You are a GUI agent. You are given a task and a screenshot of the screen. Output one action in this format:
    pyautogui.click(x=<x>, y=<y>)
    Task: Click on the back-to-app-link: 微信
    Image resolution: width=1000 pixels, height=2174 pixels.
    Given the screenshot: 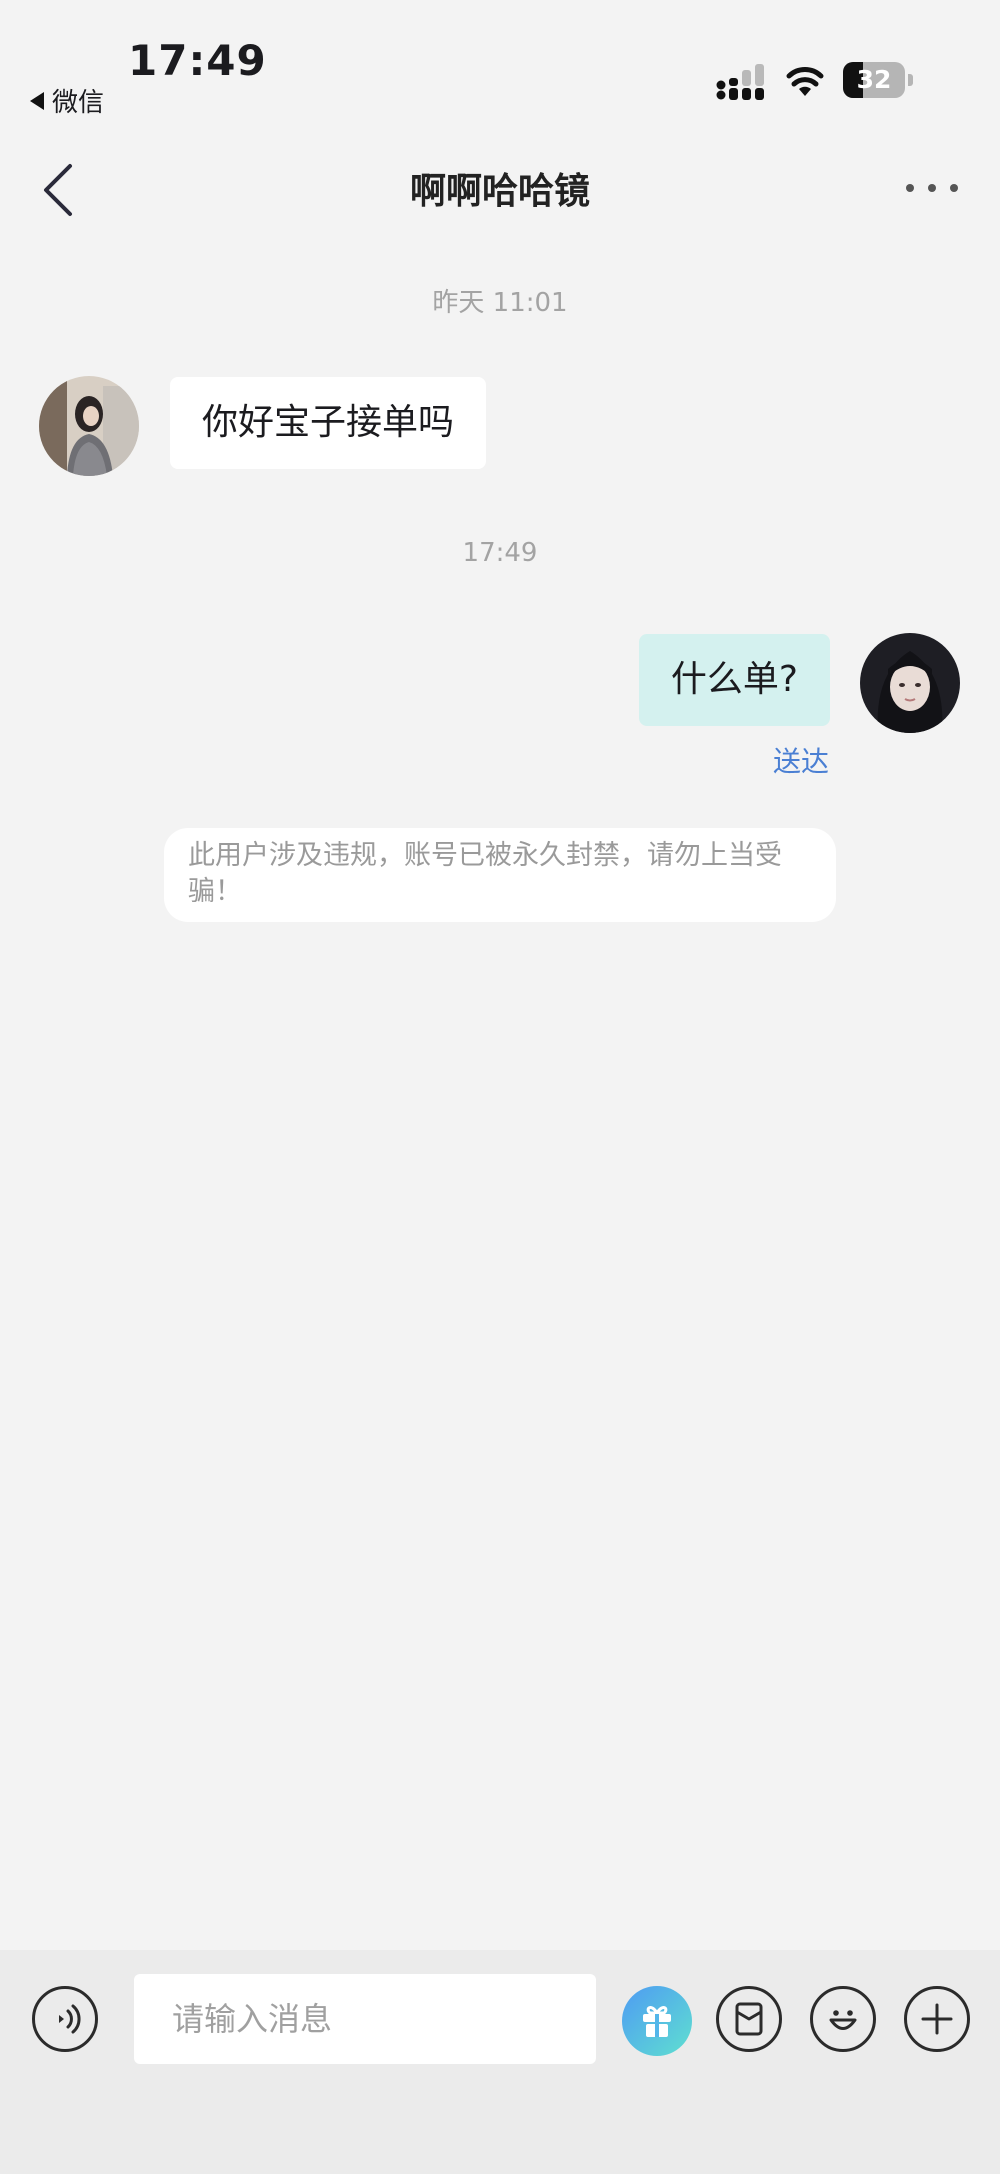 What is the action you would take?
    pyautogui.click(x=67, y=100)
    